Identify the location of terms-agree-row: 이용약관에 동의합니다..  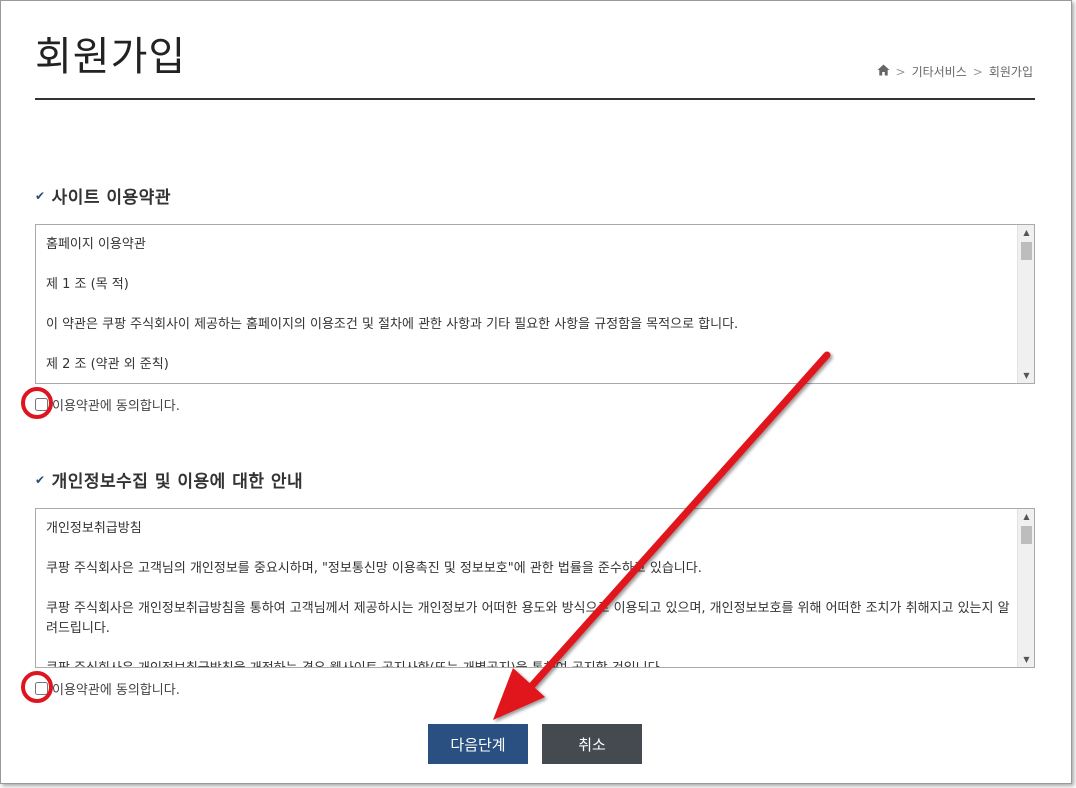
(107, 404).